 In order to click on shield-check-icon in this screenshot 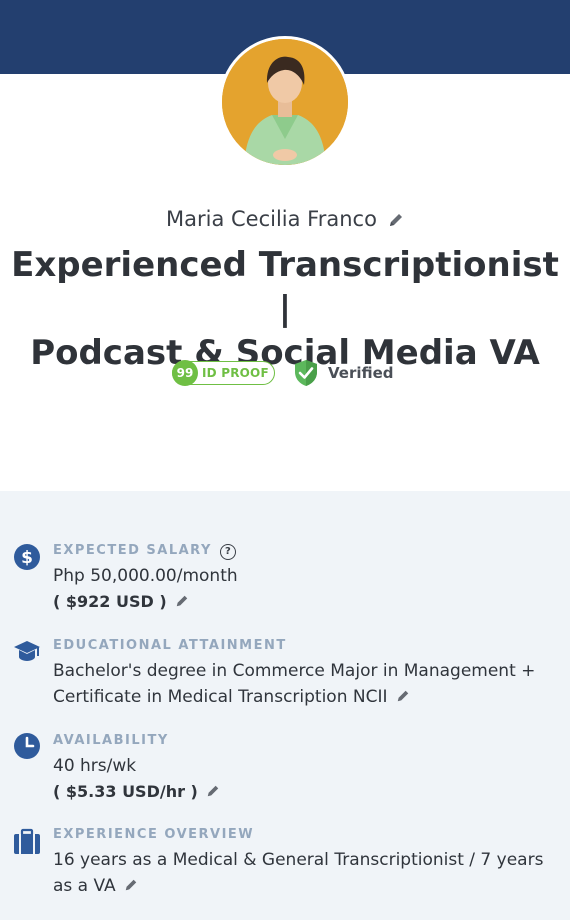, I will do `click(306, 373)`.